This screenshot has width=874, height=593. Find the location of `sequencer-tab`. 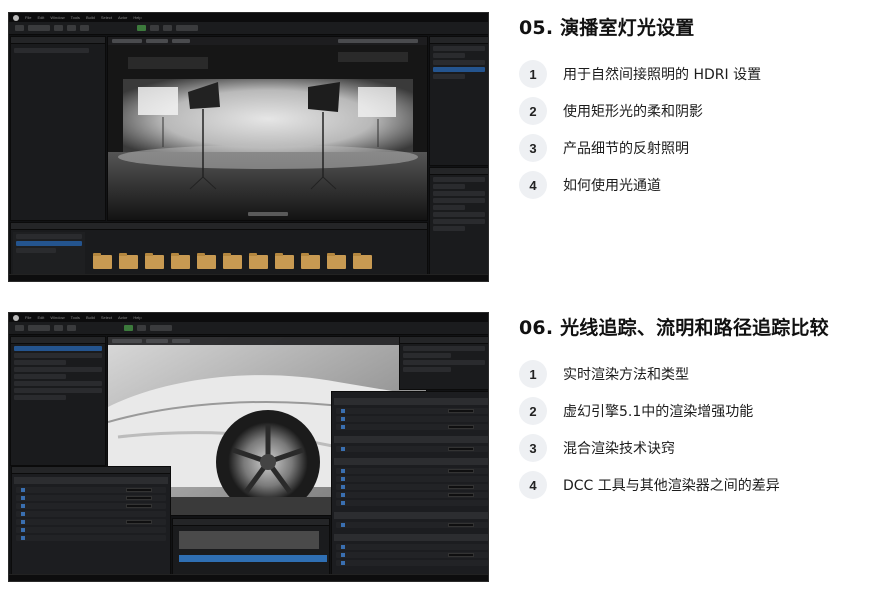

sequencer-tab is located at coordinates (251, 522).